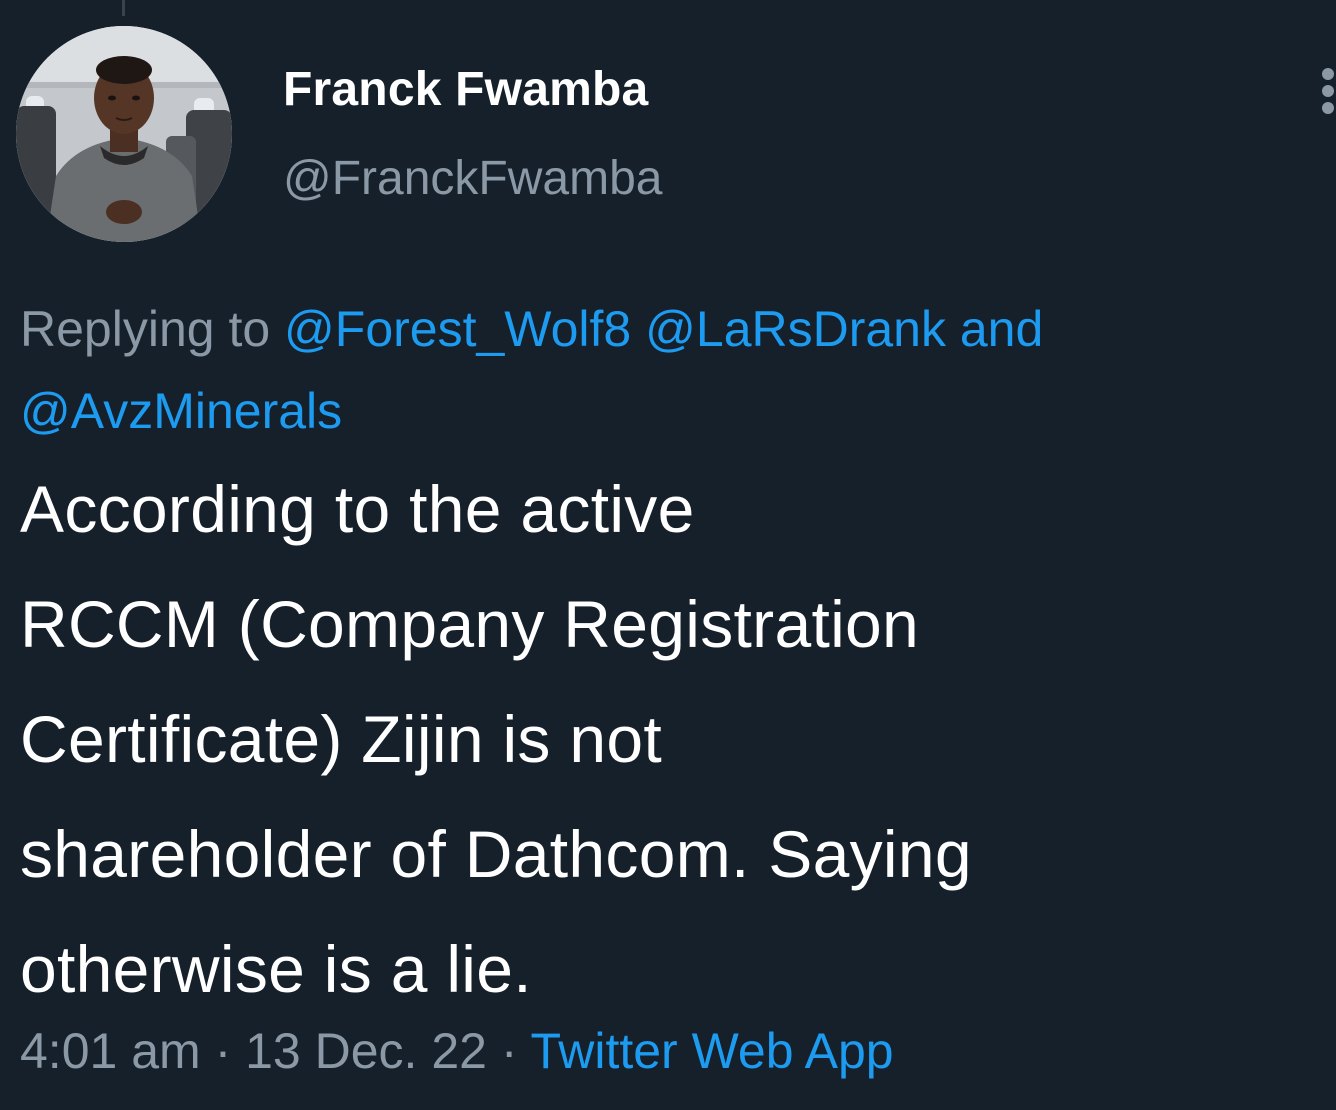 Image resolution: width=1336 pixels, height=1110 pixels. I want to click on tweet-text-line: shareholder of Dathcom. Saying, so click(496, 854).